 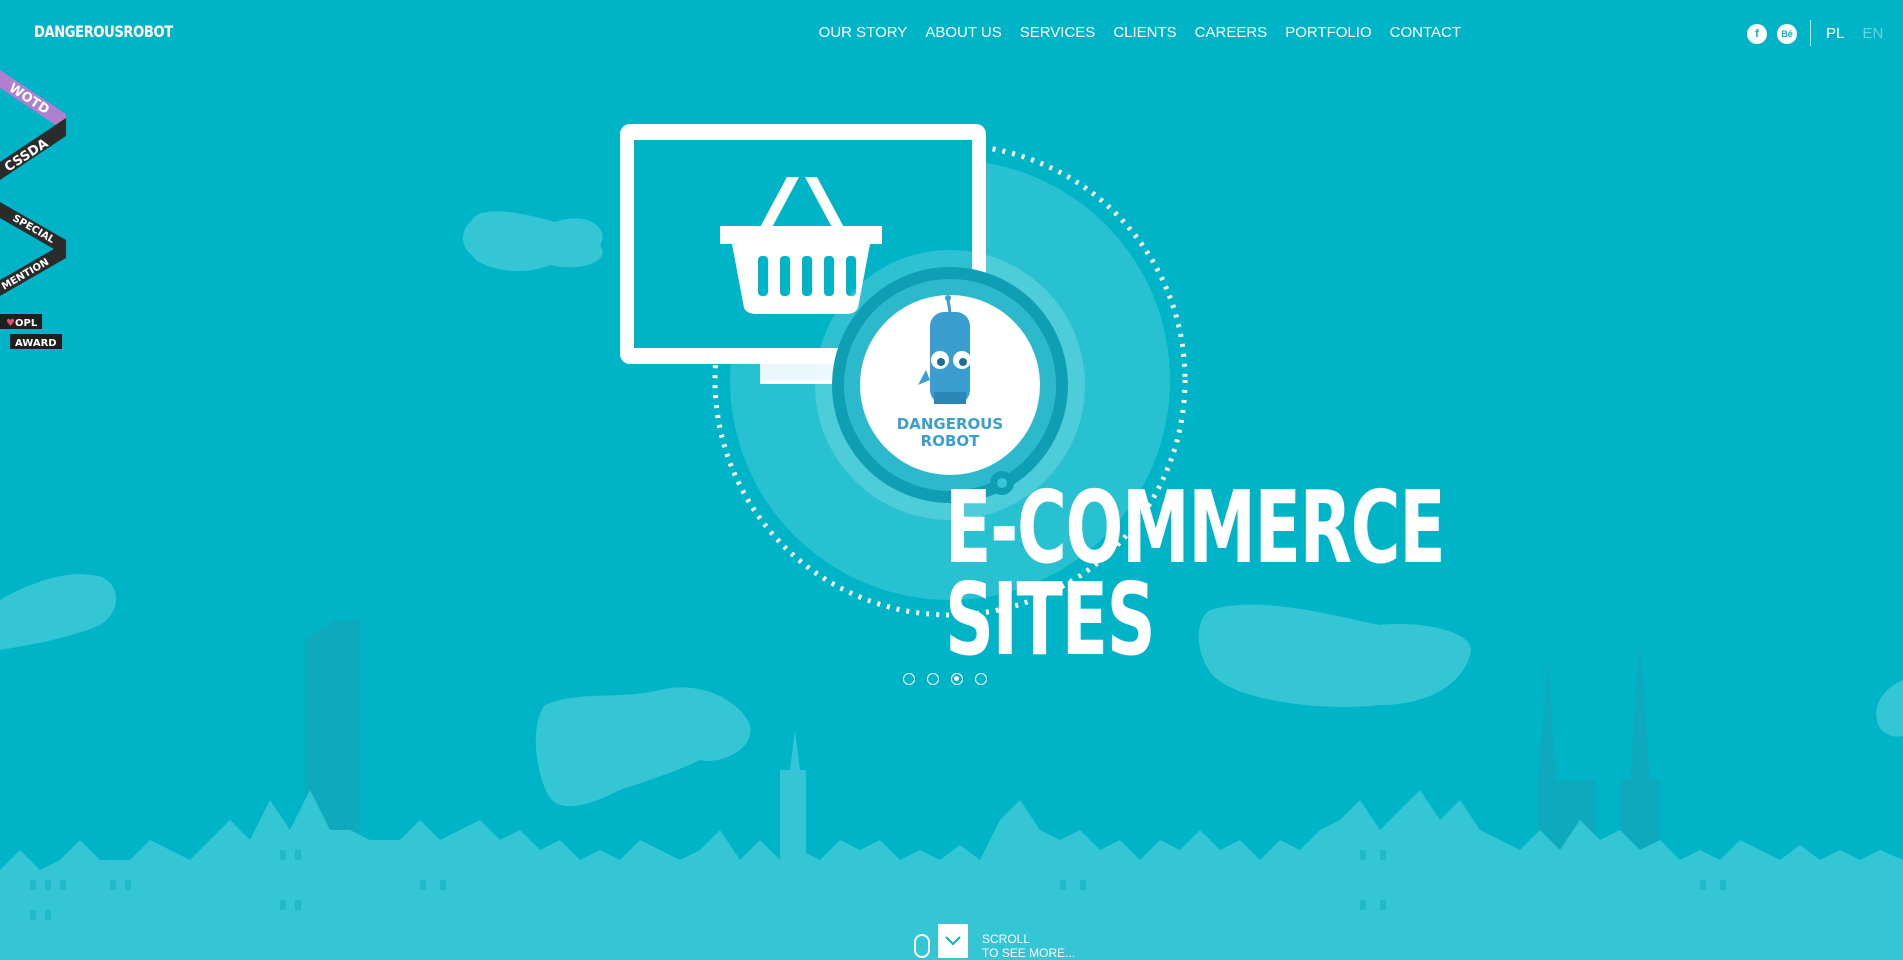 What do you see at coordinates (33, 249) in the screenshot?
I see `special-mention-ribbon: SPECIAL MENTION` at bounding box center [33, 249].